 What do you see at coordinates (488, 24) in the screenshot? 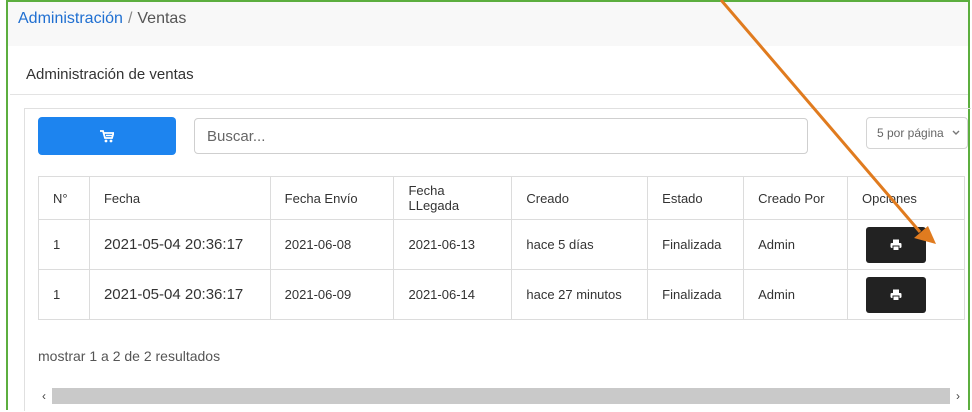
I see `breadcrumb-bar: Administración / Ventas` at bounding box center [488, 24].